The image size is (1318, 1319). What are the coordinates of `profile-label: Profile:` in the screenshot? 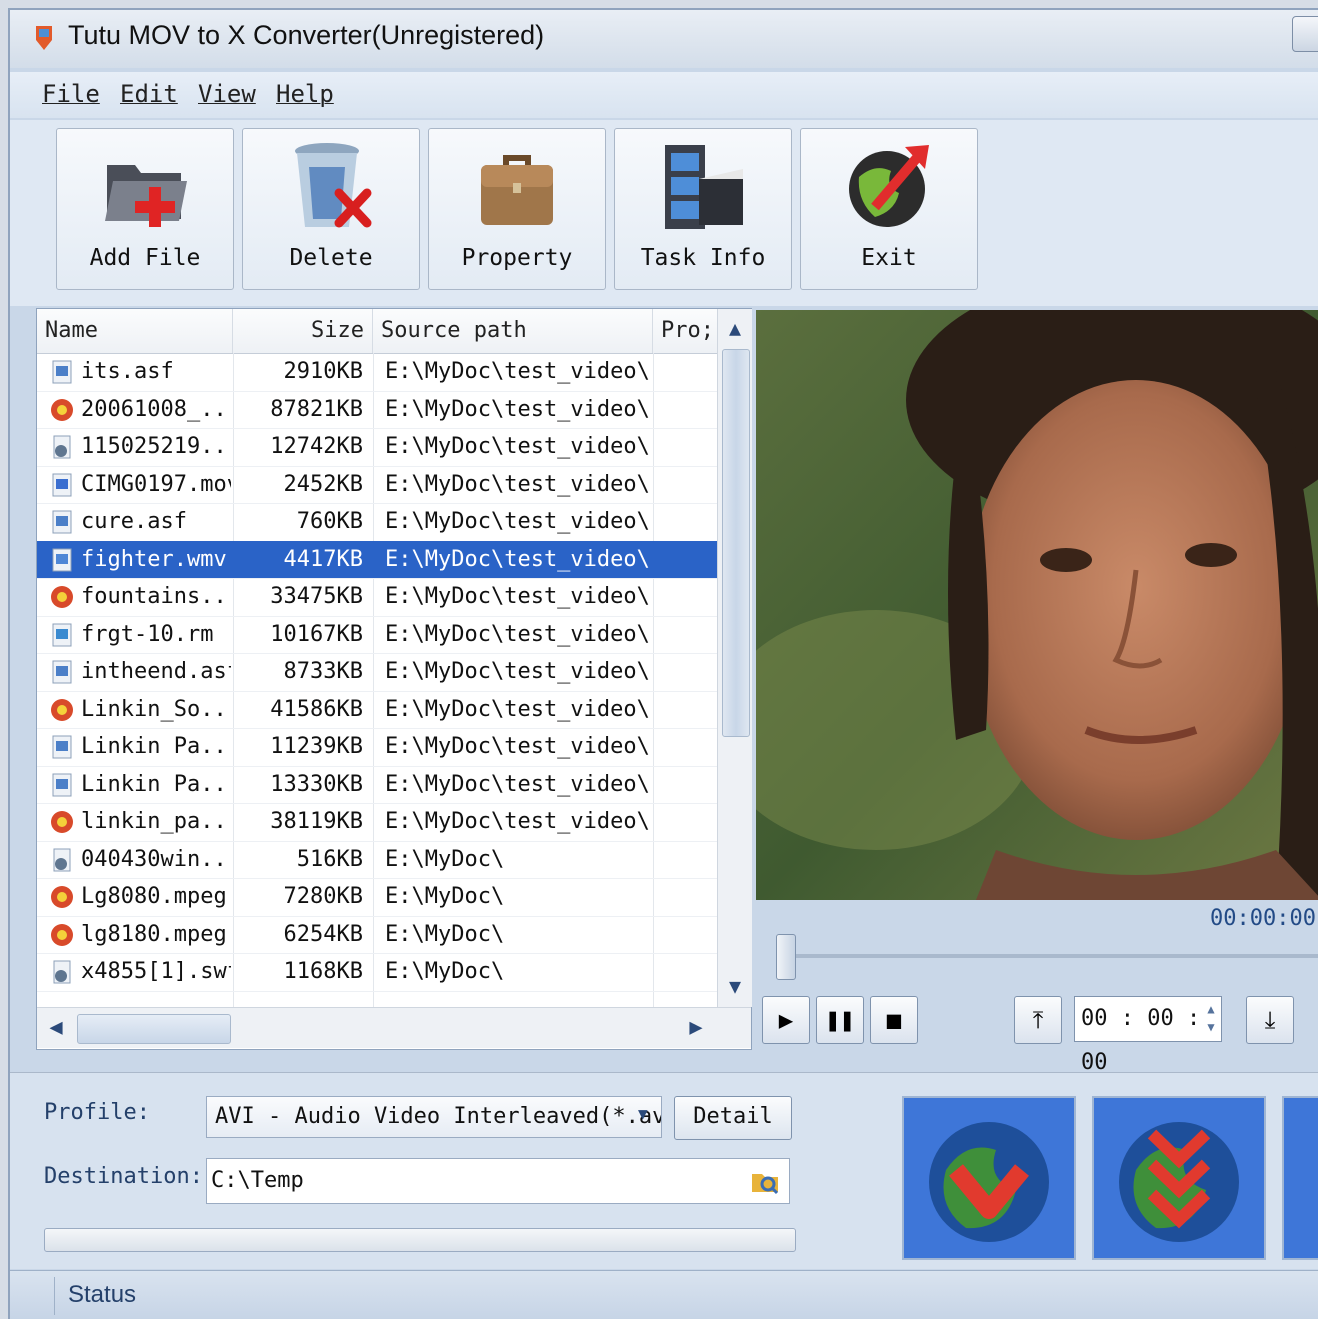 It's located at (97, 1112).